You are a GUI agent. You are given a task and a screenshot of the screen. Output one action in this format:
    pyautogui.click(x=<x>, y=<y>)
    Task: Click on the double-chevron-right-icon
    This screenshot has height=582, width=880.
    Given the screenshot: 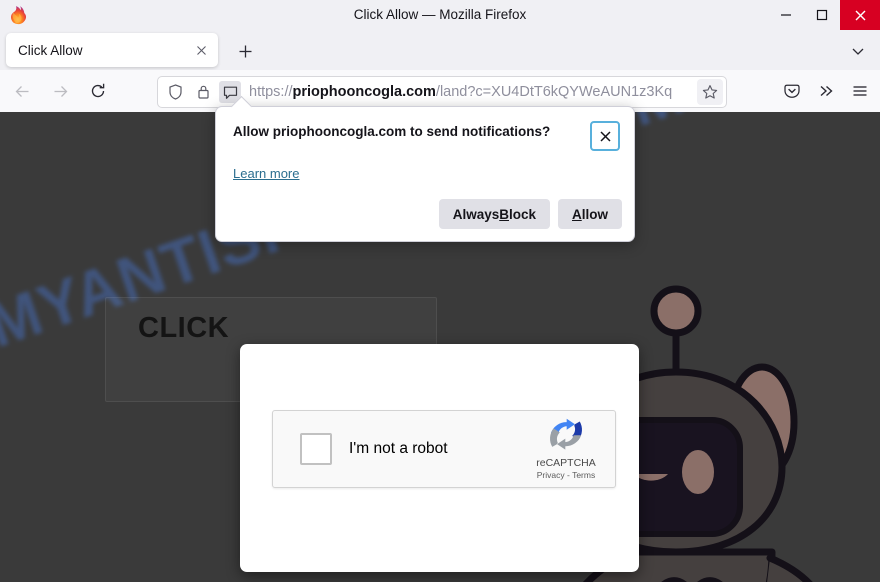 What is the action you would take?
    pyautogui.click(x=826, y=91)
    